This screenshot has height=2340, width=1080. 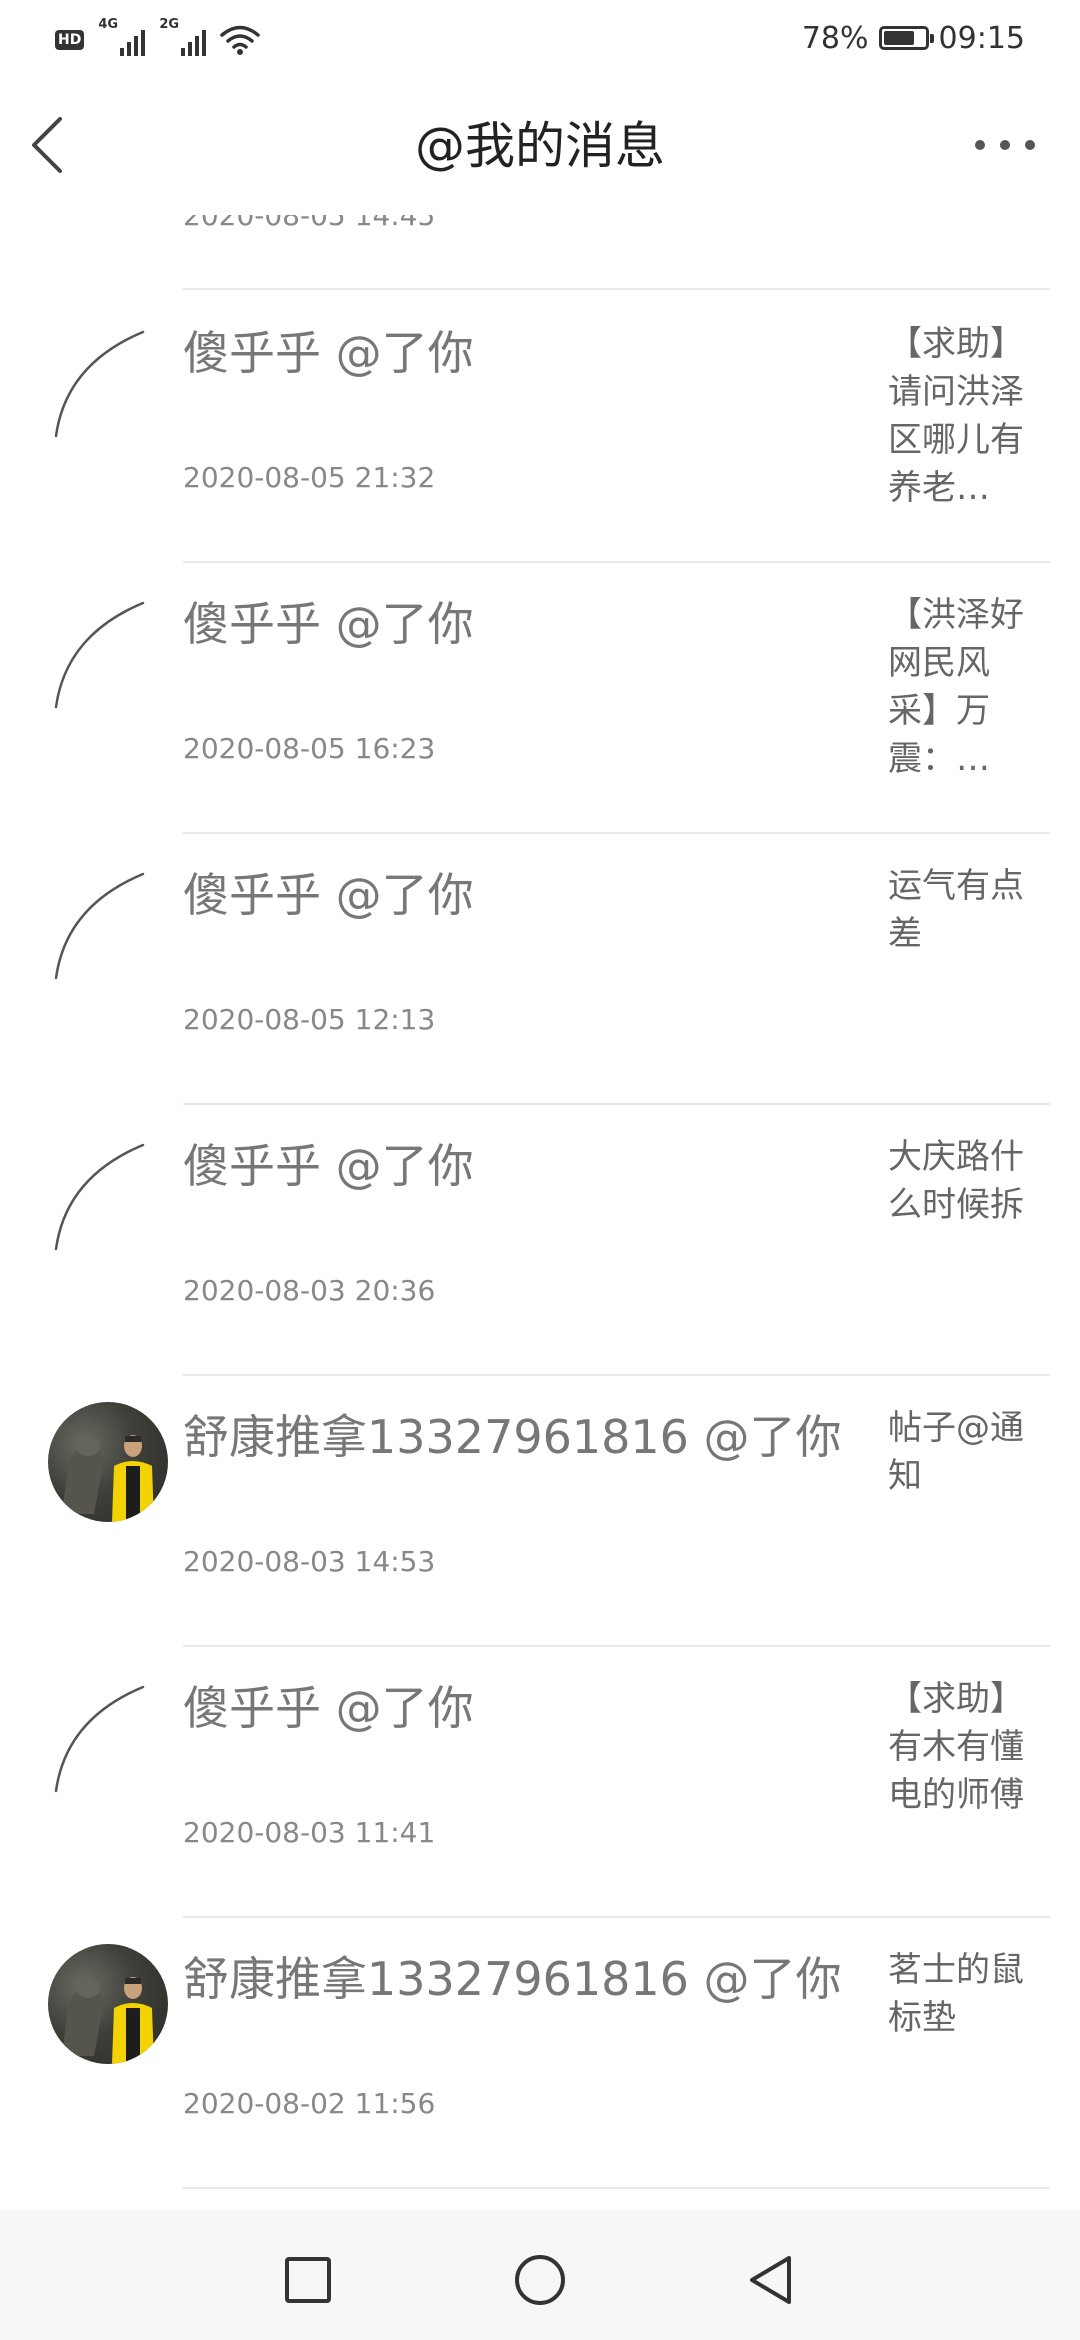 I want to click on status-left: HD 4G 2G, so click(x=158, y=36).